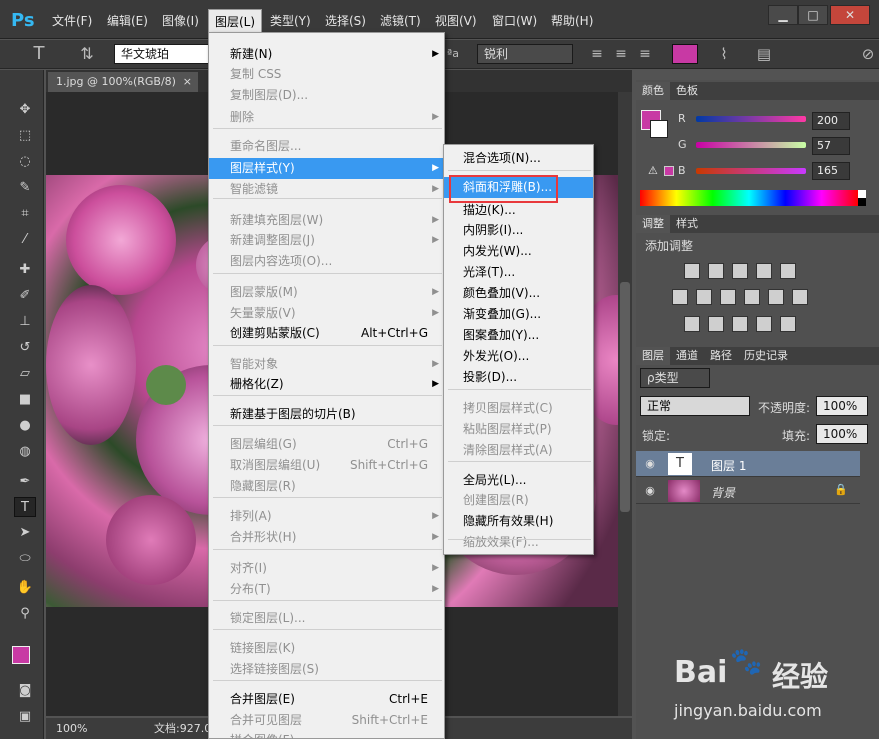  I want to click on r-slider, so click(751, 119).